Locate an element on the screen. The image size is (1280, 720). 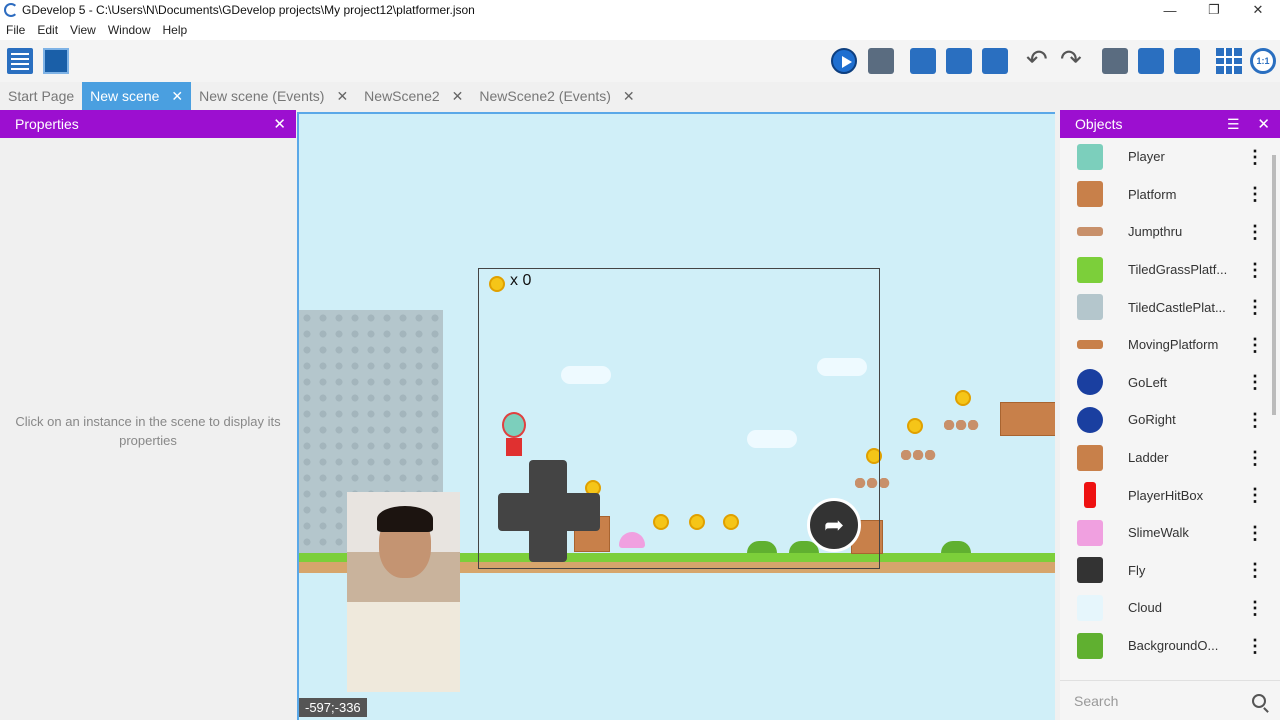
object-item: BackgroundO... ⋮ is located at coordinates (1164, 646).